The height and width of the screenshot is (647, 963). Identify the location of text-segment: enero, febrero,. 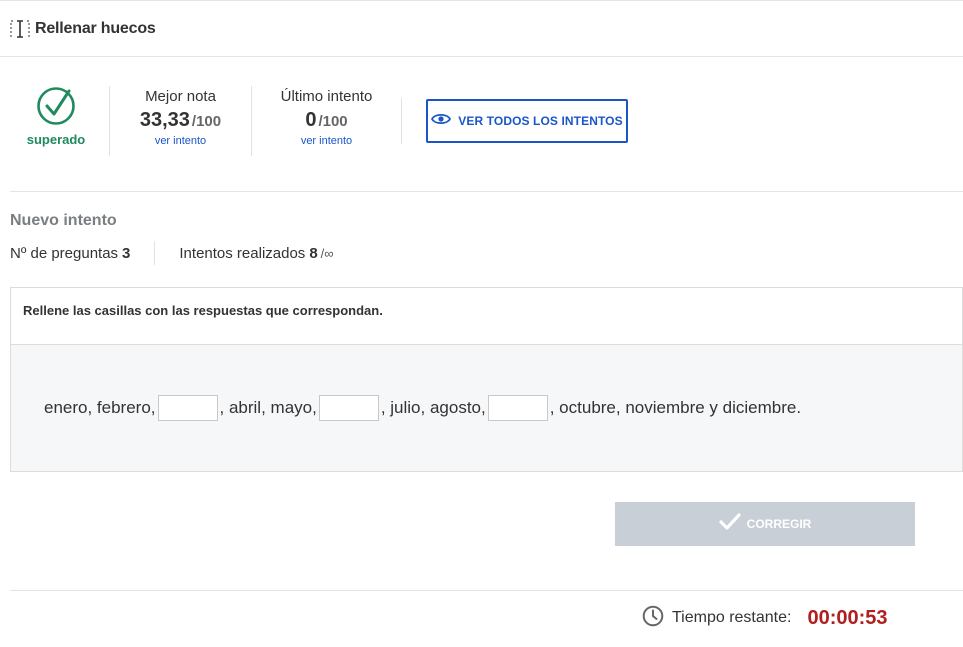
(100, 407).